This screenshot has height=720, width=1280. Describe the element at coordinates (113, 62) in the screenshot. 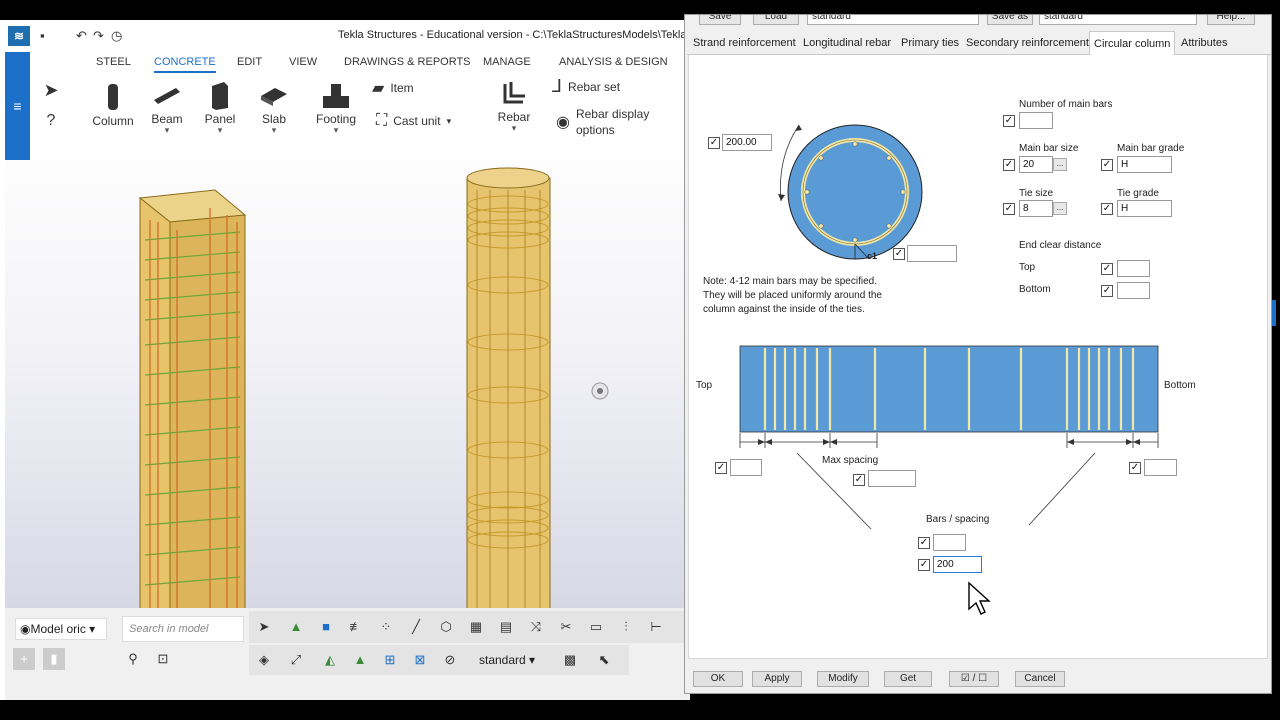

I see `tab-steel: STEEL` at that location.